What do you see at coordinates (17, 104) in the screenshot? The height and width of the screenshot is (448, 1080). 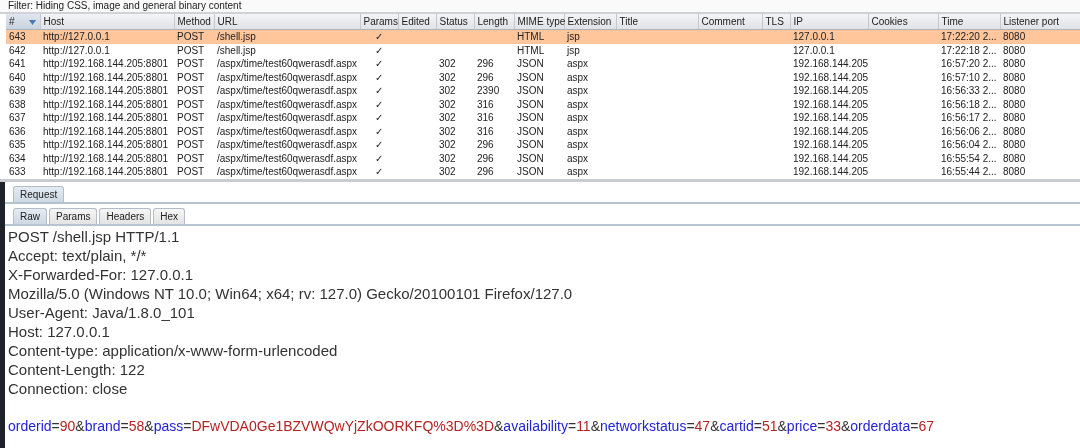 I see `table-cell-text: 638` at bounding box center [17, 104].